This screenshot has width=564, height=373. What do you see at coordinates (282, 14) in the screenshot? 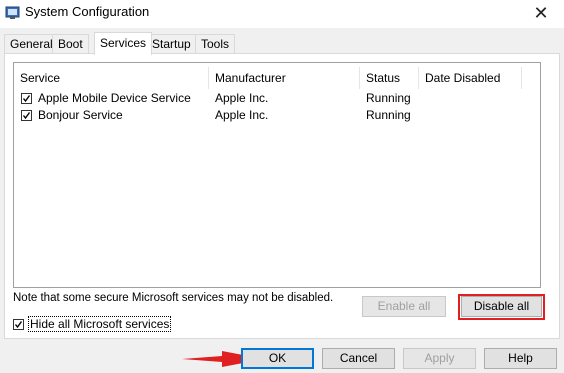
I see `title-bar: System Configuration ✕` at bounding box center [282, 14].